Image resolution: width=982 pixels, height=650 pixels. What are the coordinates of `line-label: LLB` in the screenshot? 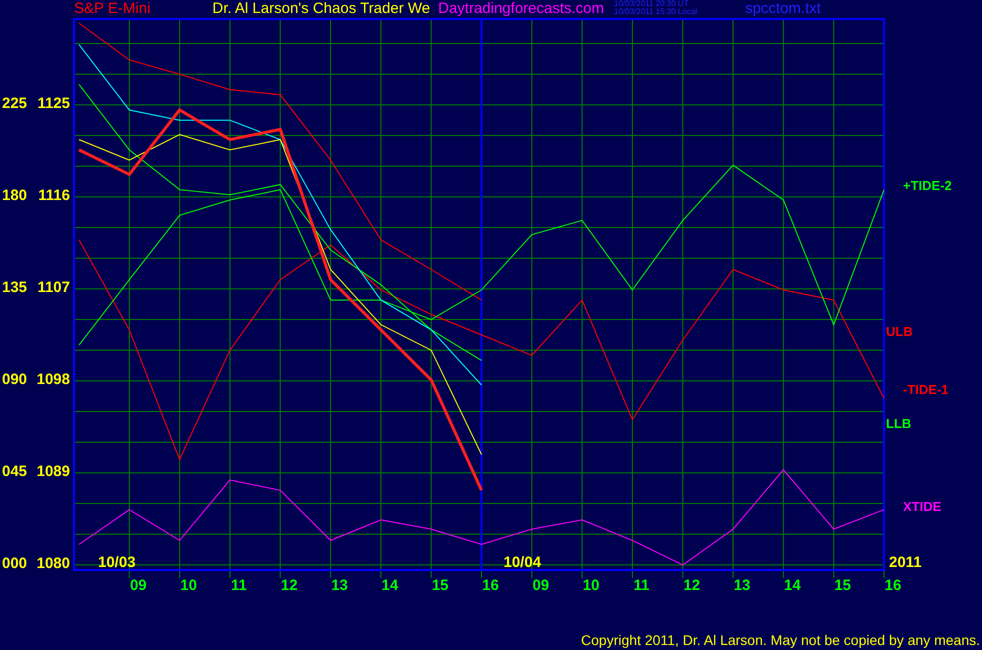 It's located at (899, 423).